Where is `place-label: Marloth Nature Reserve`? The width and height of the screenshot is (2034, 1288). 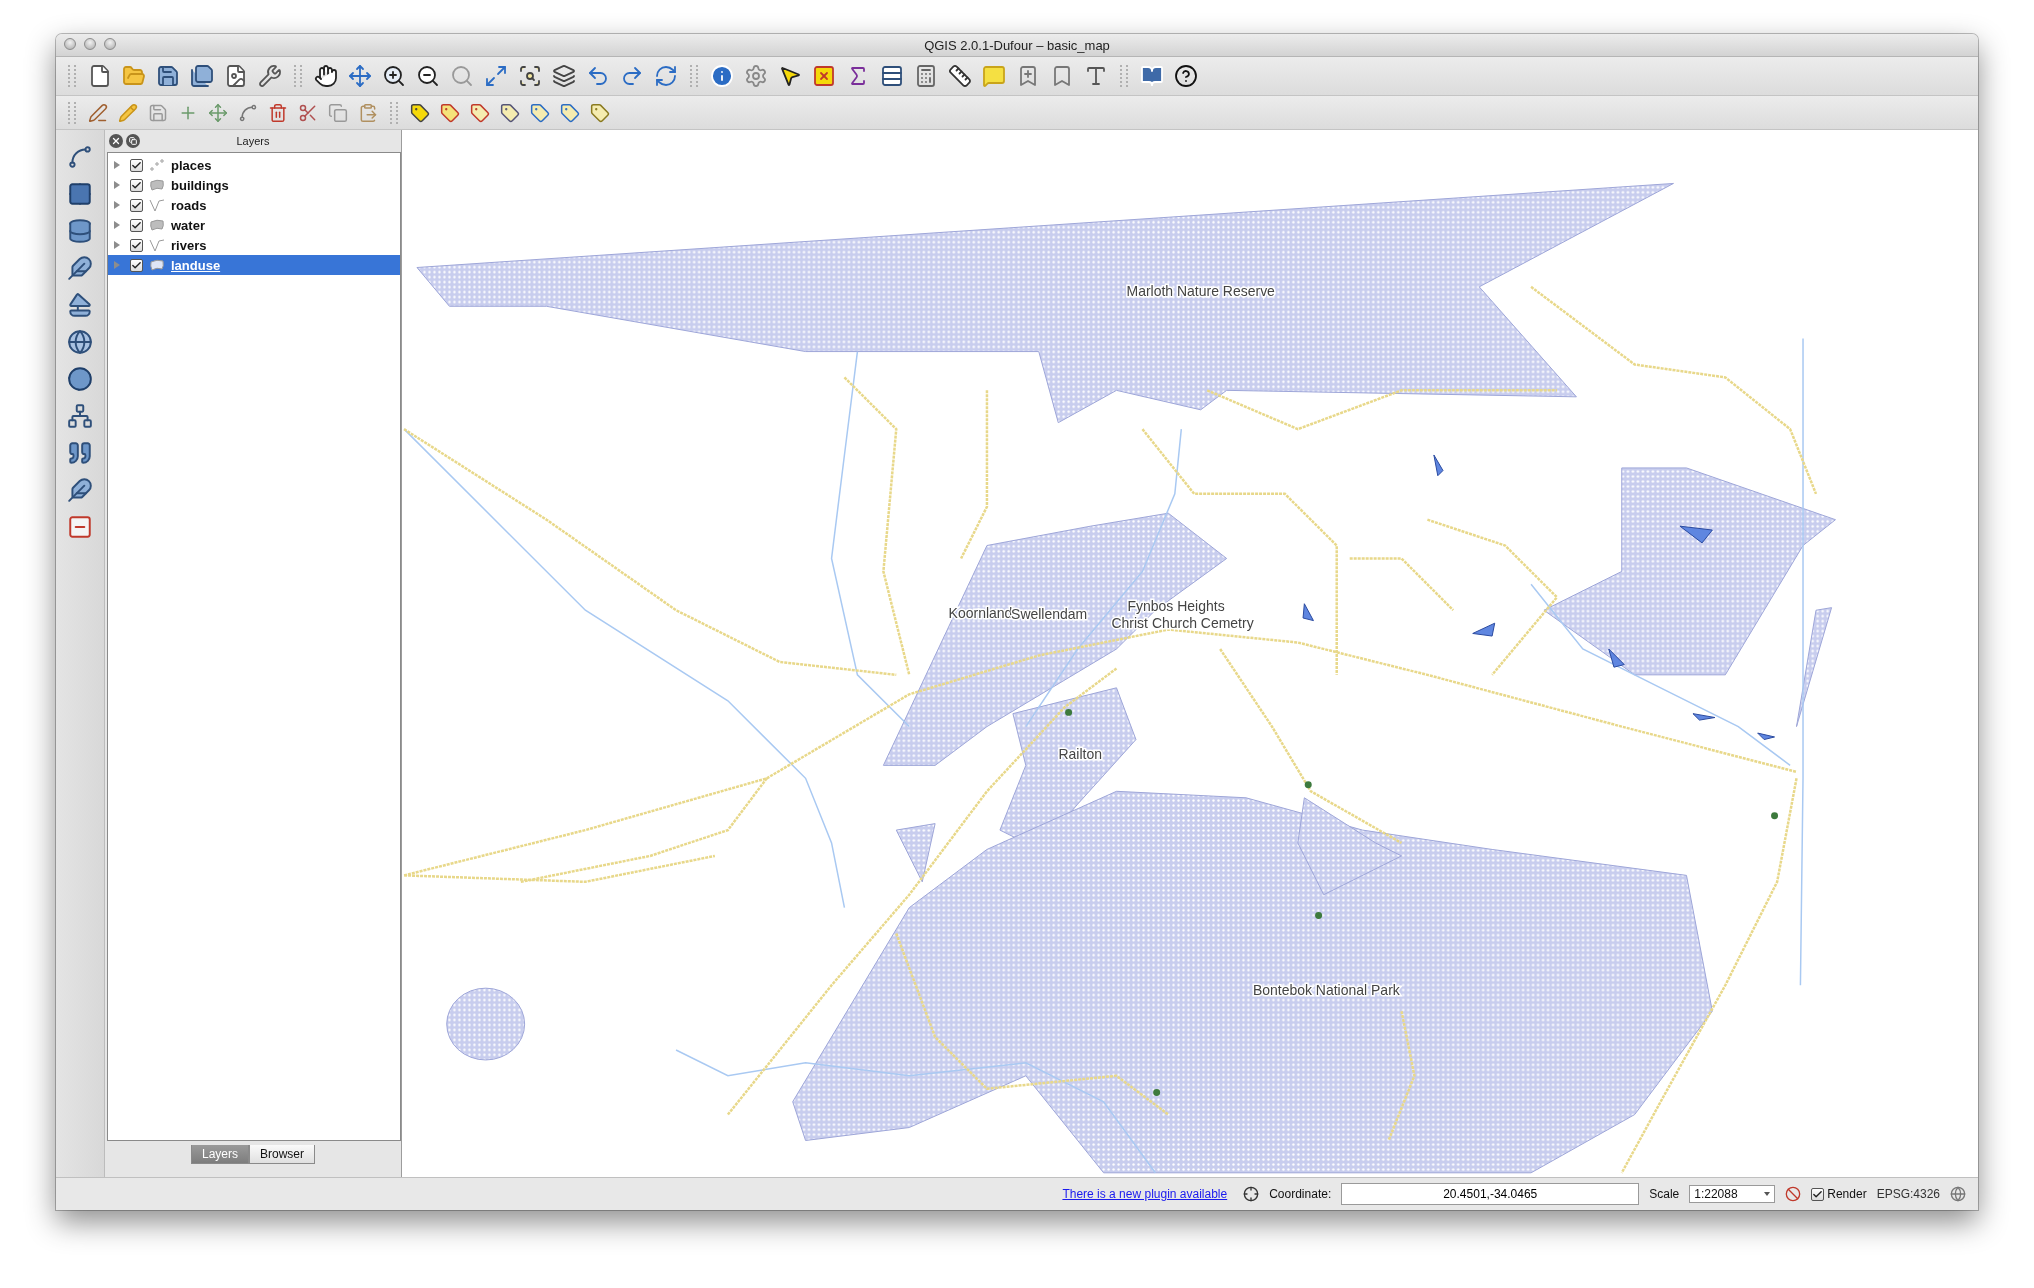 place-label: Marloth Nature Reserve is located at coordinates (1200, 290).